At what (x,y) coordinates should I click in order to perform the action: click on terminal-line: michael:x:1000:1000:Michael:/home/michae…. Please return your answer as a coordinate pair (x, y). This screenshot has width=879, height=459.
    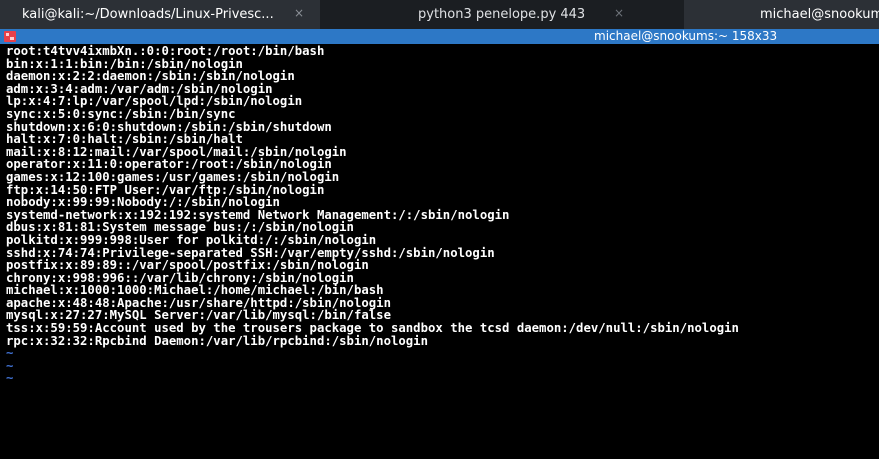
    Looking at the image, I should click on (195, 290).